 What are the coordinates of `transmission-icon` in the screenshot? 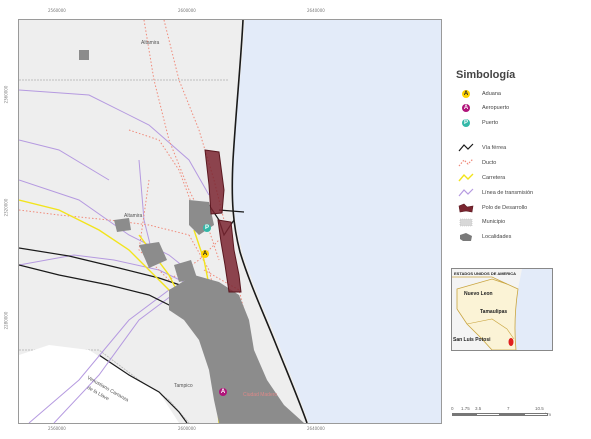 It's located at (466, 192).